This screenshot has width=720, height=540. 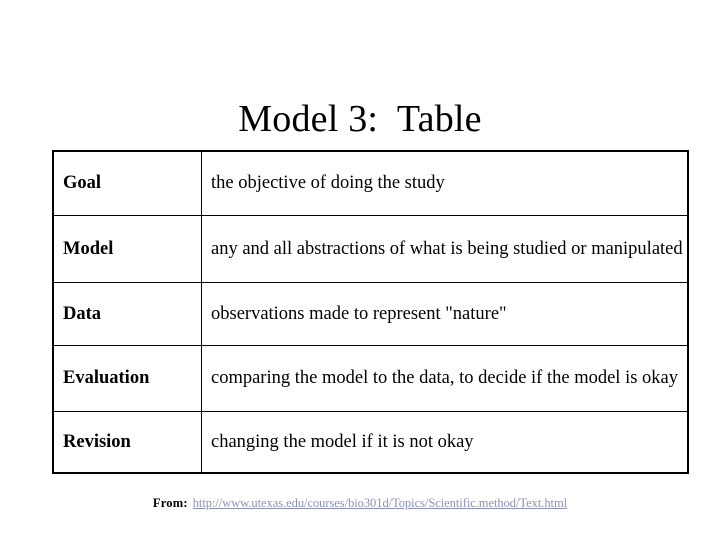 I want to click on table-cell-term: Revision, so click(x=127, y=442).